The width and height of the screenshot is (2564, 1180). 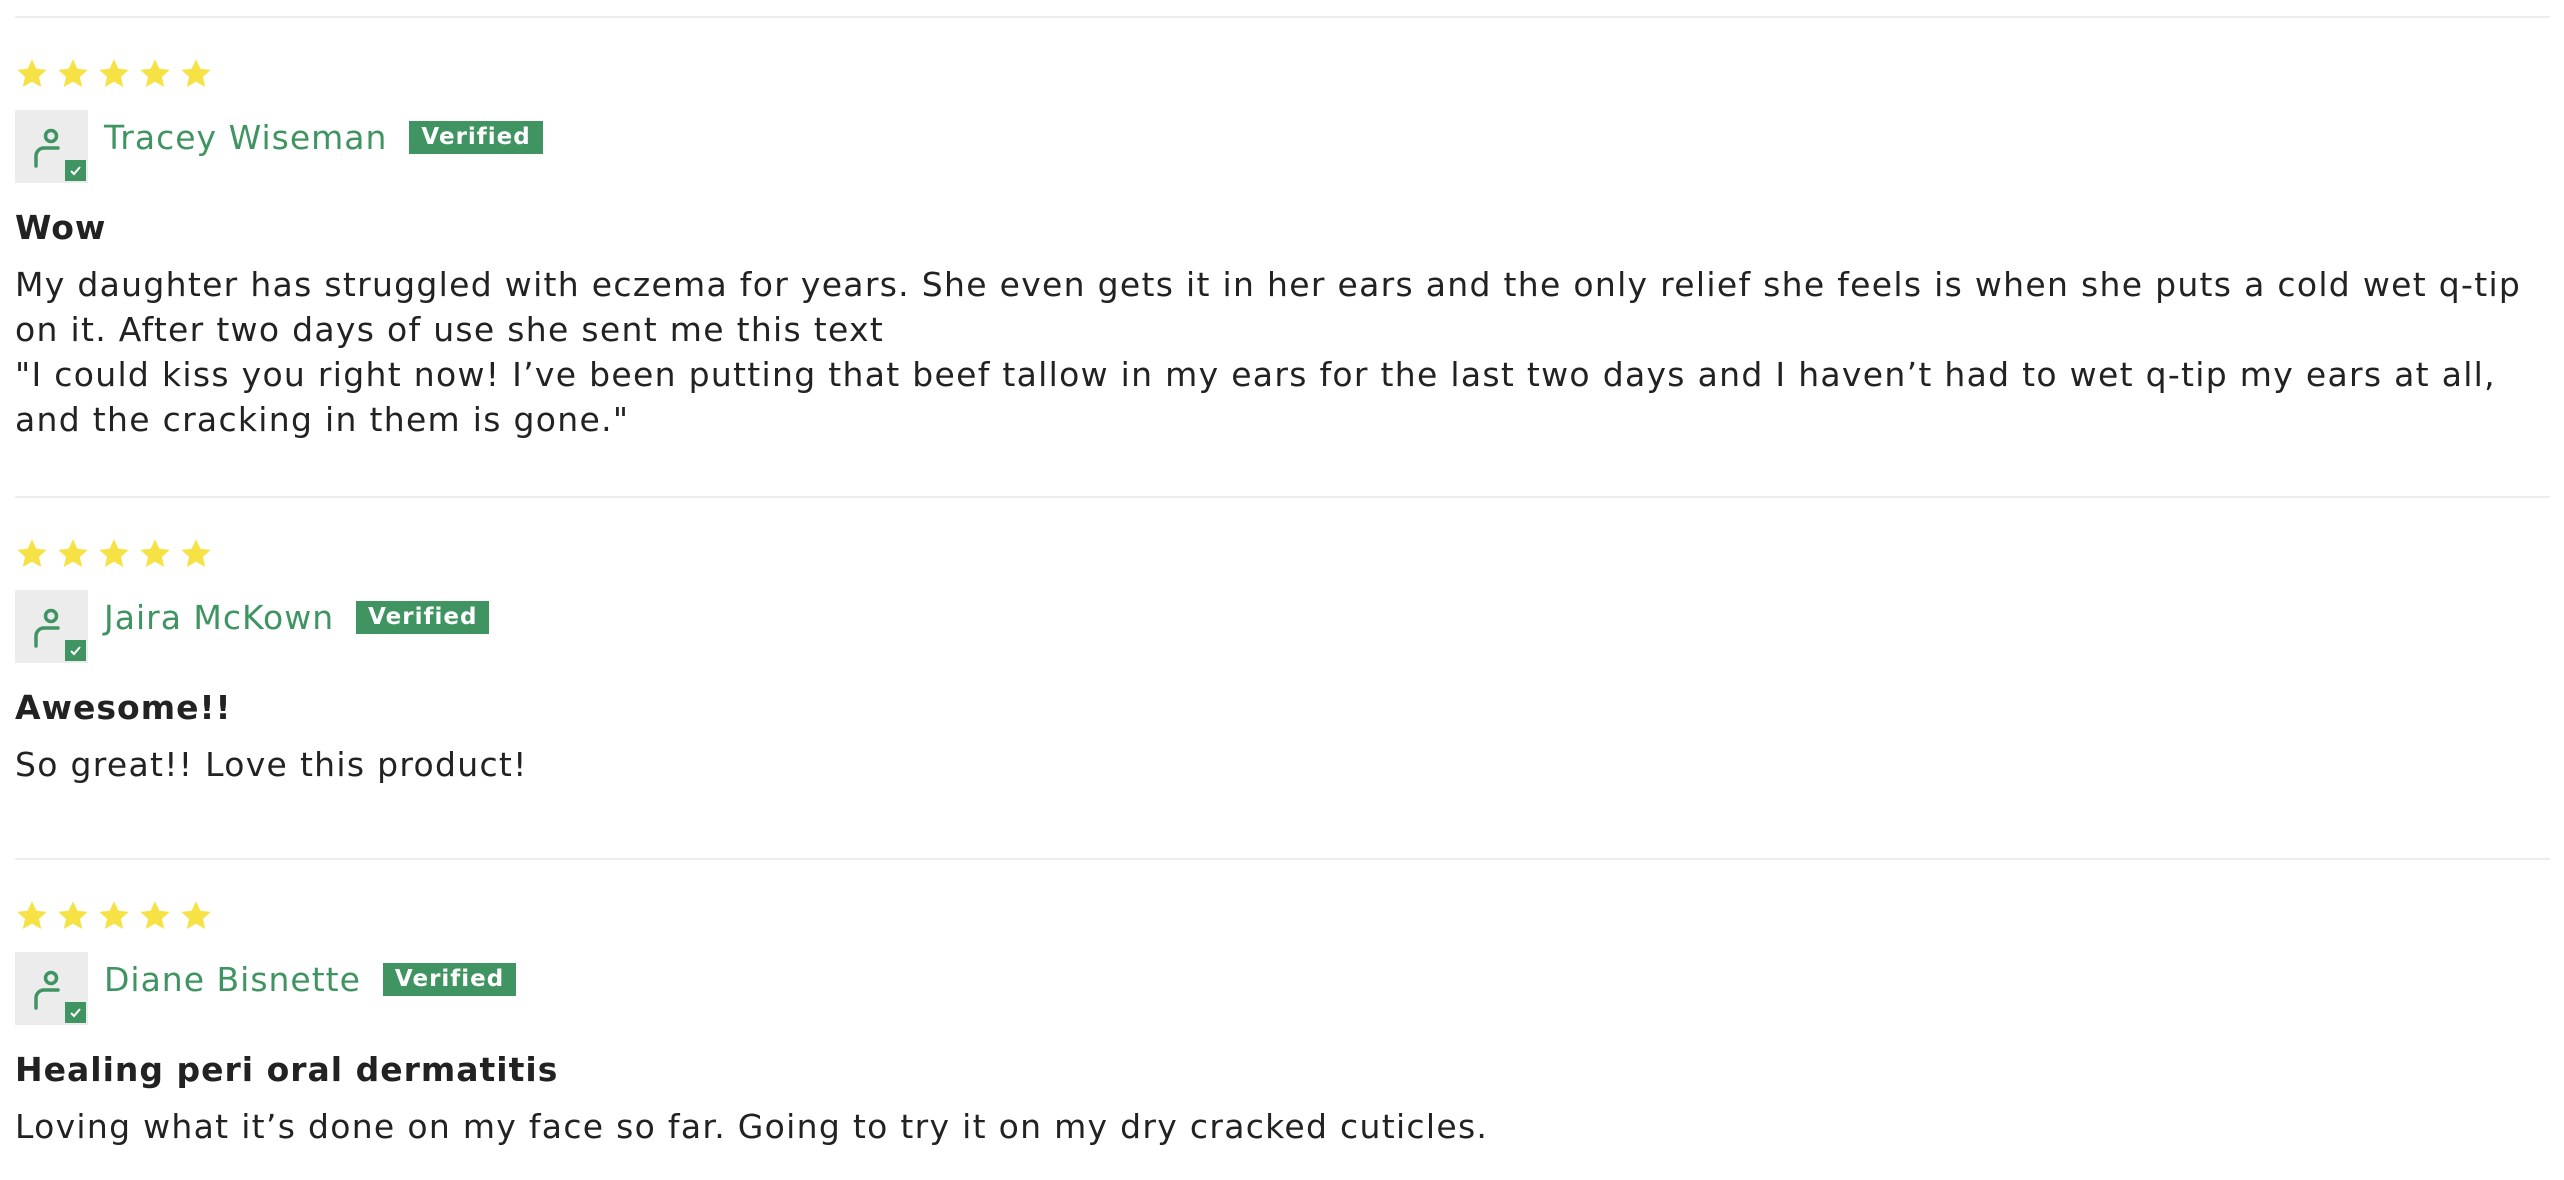 I want to click on review-author-name: Jaira McKown, so click(x=219, y=617).